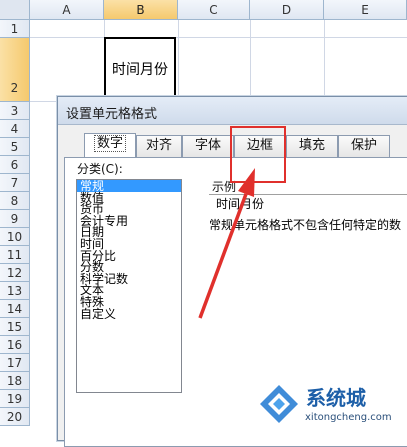  What do you see at coordinates (348, 417) in the screenshot?
I see `watermark-url: xitongcheng.com` at bounding box center [348, 417].